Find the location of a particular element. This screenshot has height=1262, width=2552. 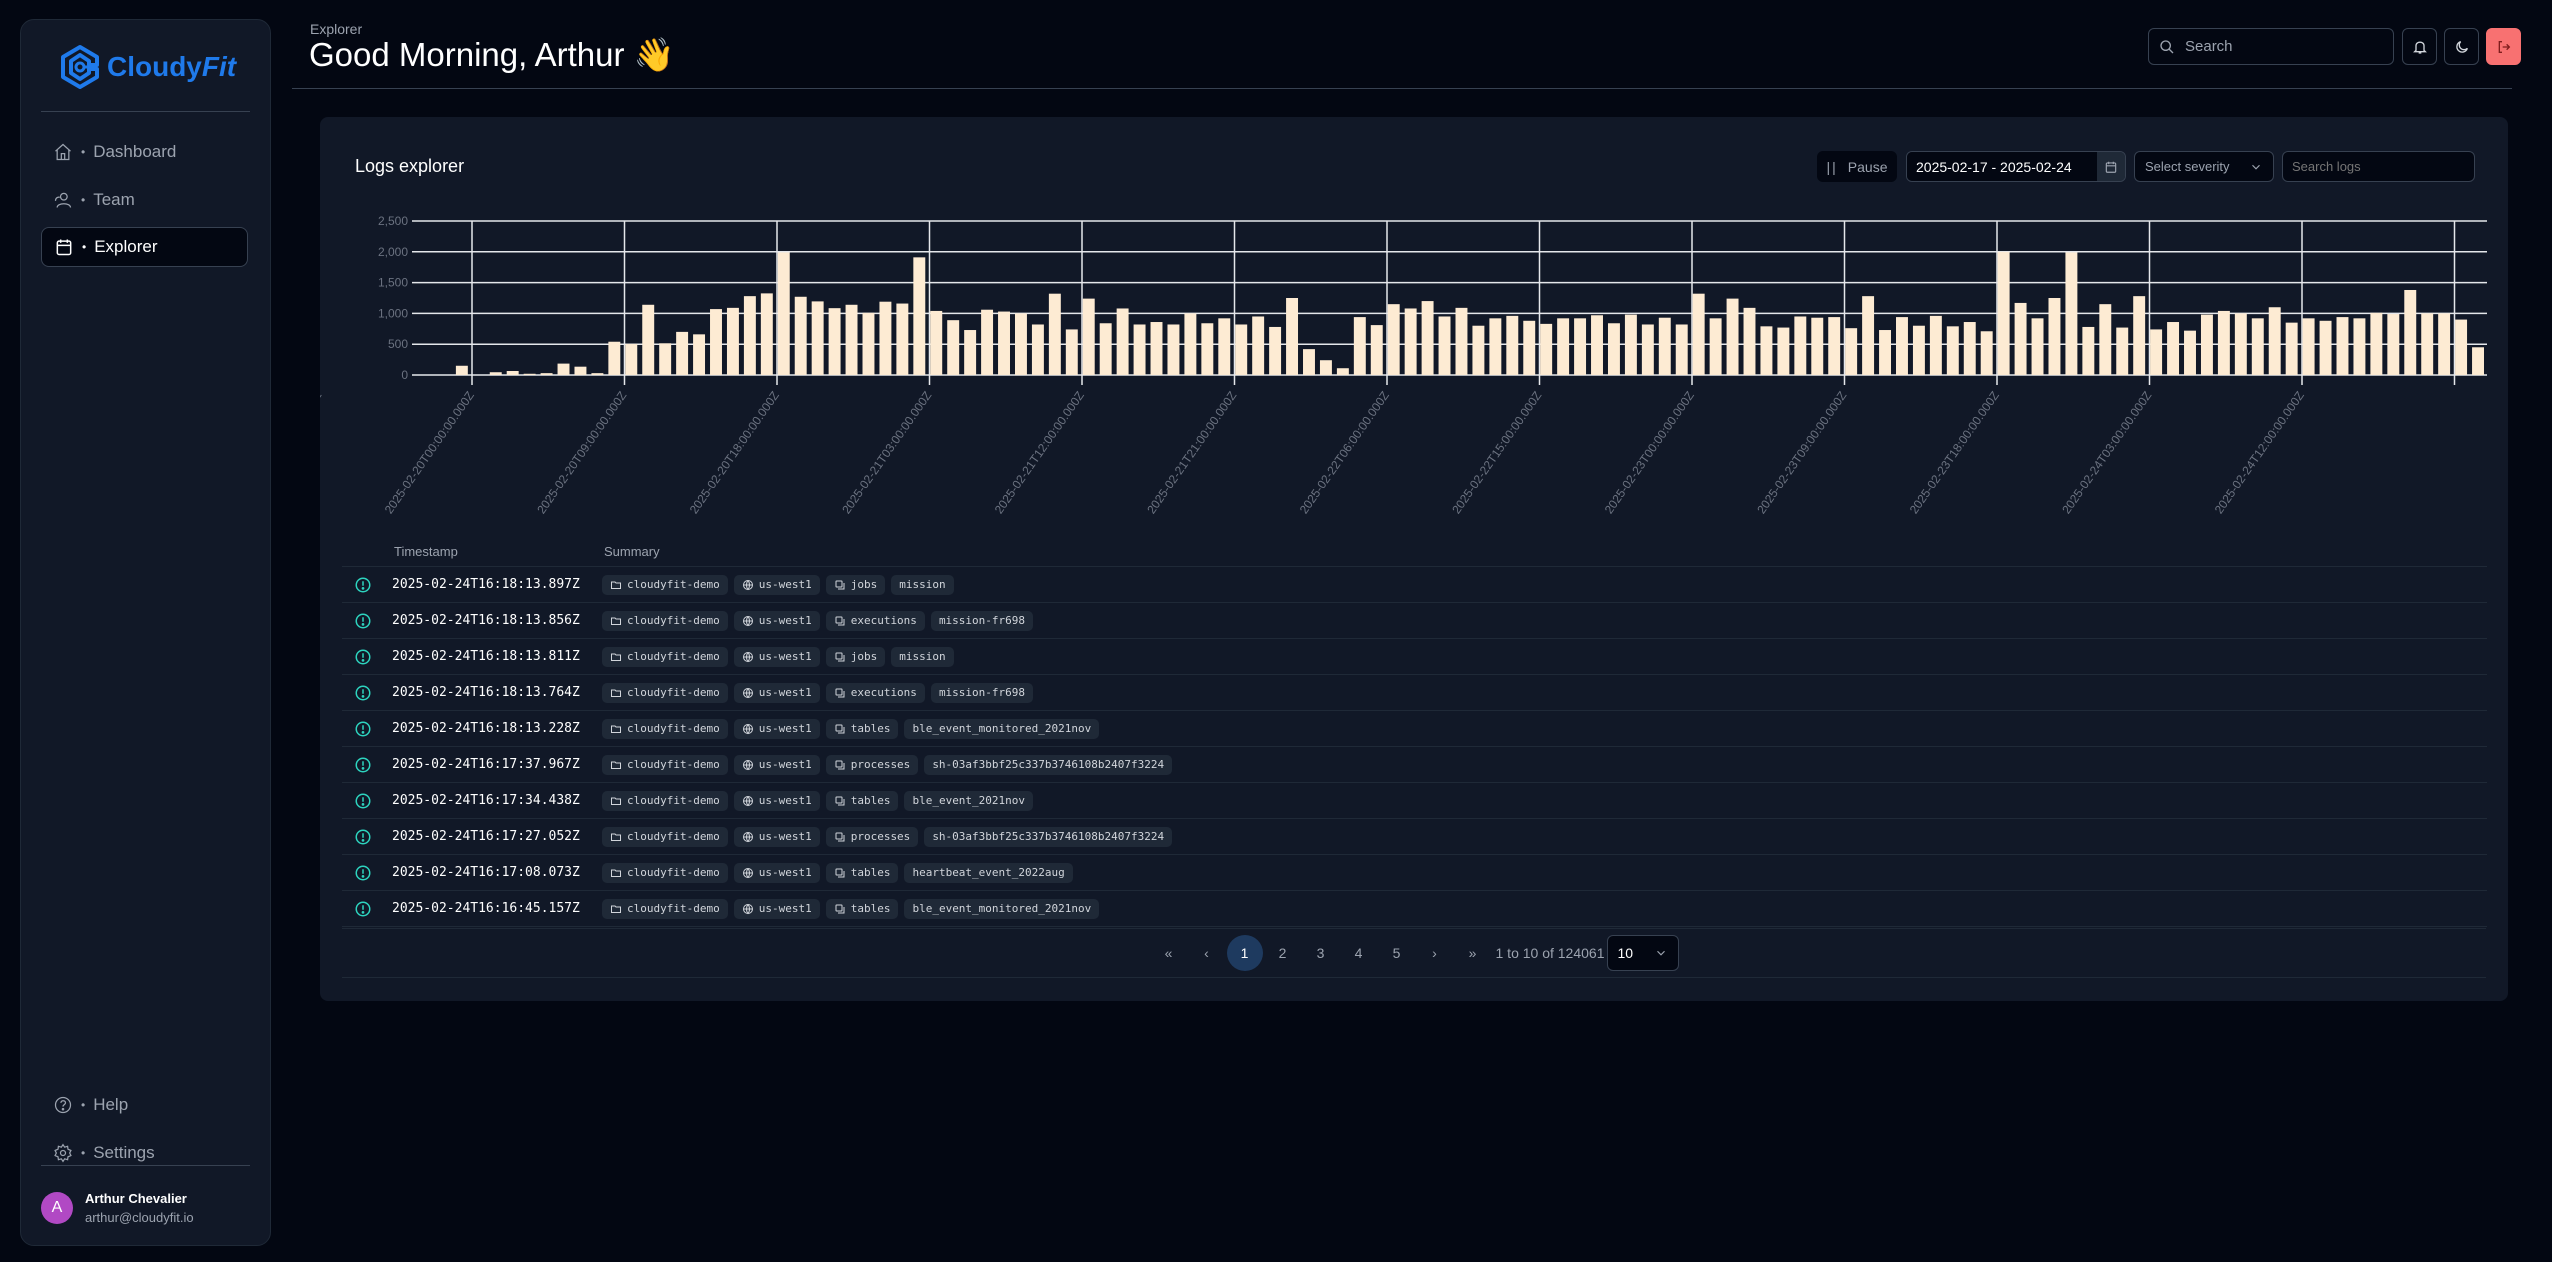

globe-icon is located at coordinates (747, 728).